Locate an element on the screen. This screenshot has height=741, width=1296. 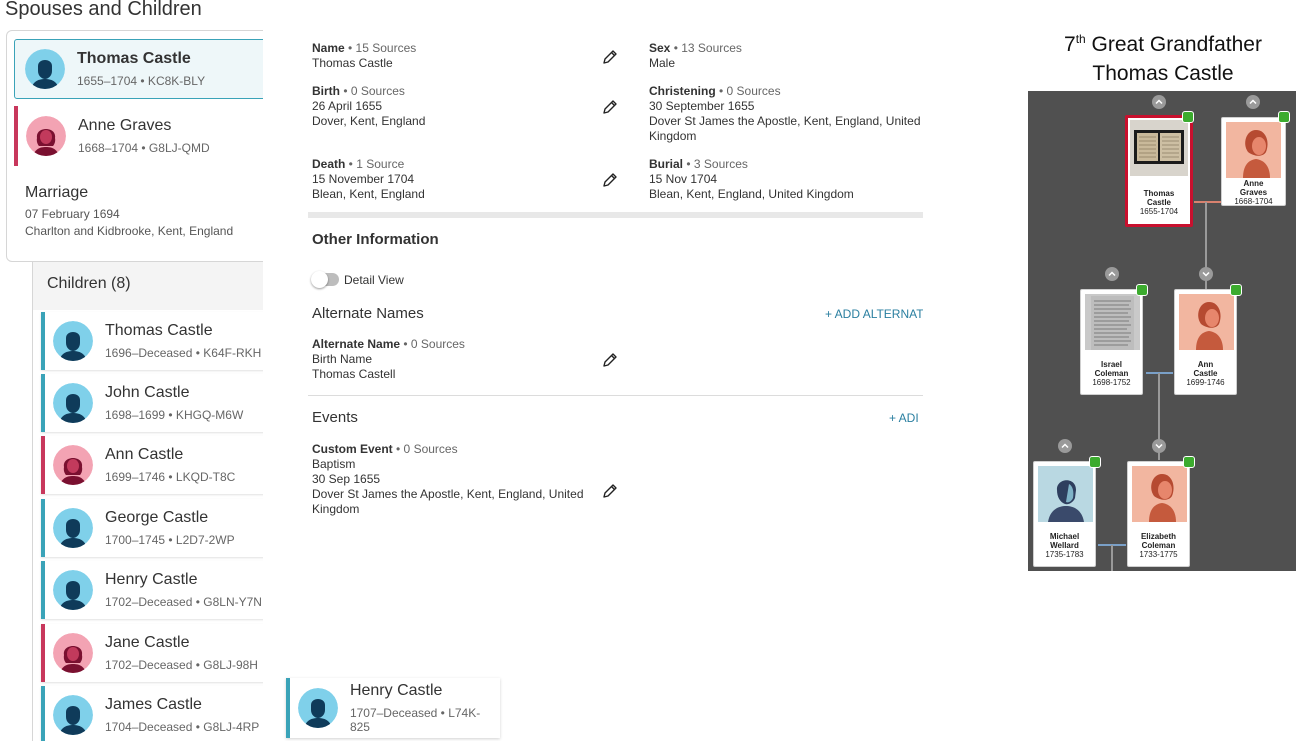
vital-sources: • 13 Sources is located at coordinates (706, 48).